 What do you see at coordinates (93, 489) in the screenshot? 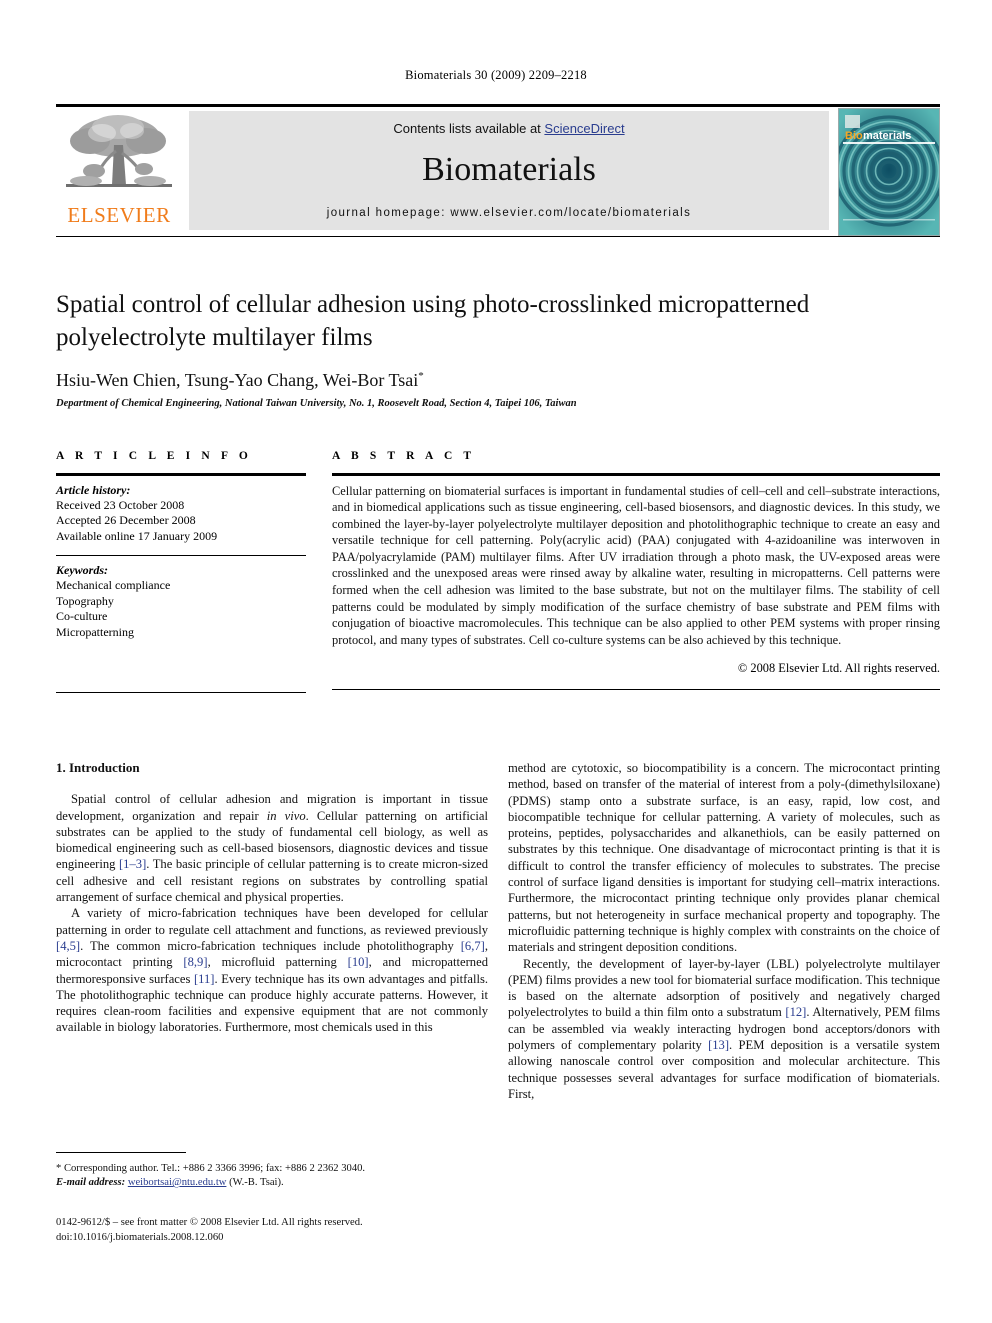
I see `article-history-label: Article history:` at bounding box center [93, 489].